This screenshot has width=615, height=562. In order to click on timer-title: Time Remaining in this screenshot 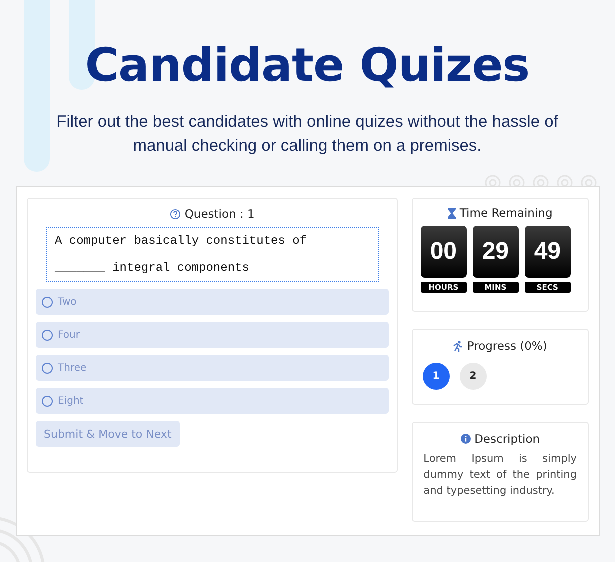, I will do `click(506, 213)`.